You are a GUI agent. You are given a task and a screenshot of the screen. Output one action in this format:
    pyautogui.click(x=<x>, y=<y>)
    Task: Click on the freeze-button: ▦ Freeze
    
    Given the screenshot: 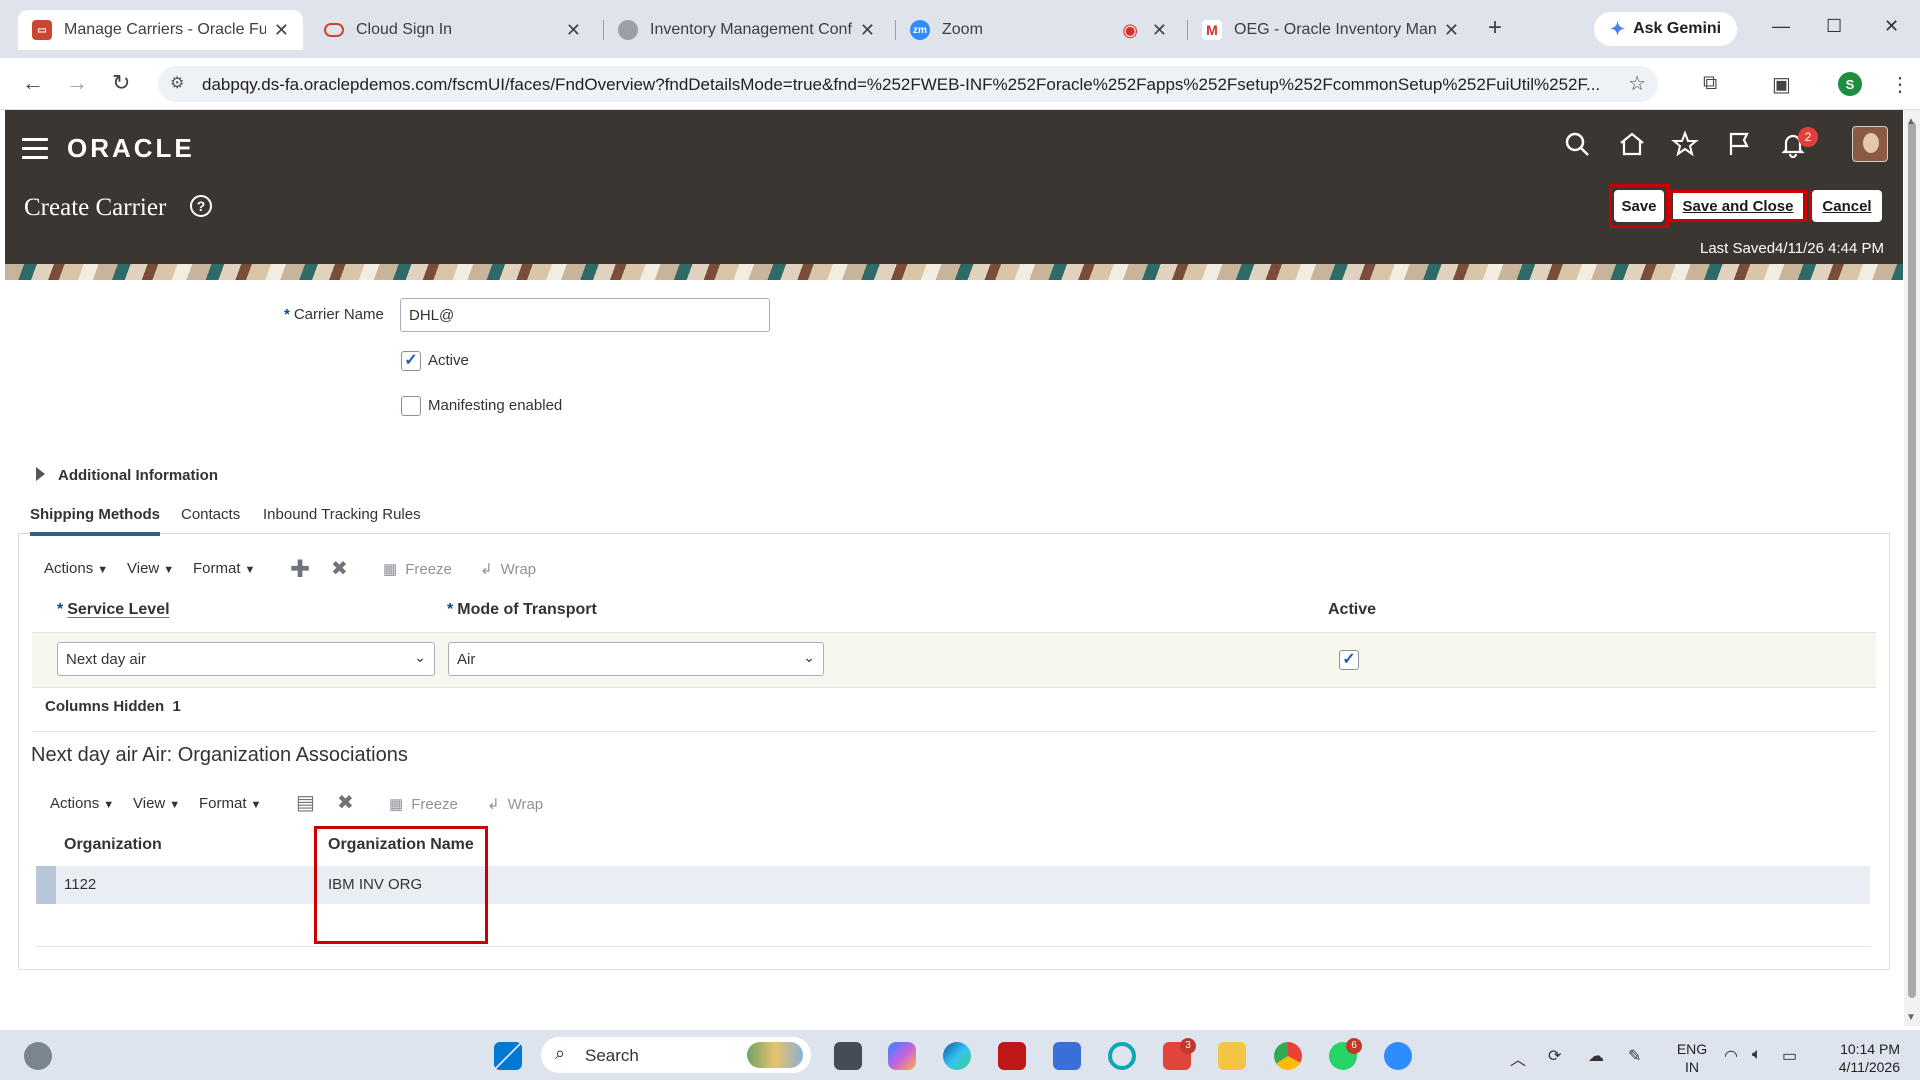 What is the action you would take?
    pyautogui.click(x=417, y=569)
    